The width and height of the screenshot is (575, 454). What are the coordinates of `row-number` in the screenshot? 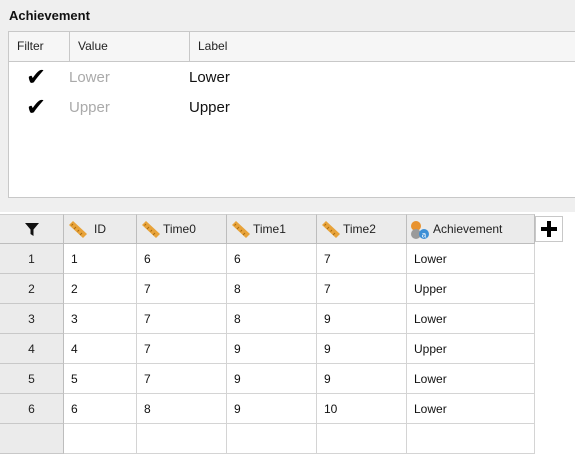 It's located at (32, 439).